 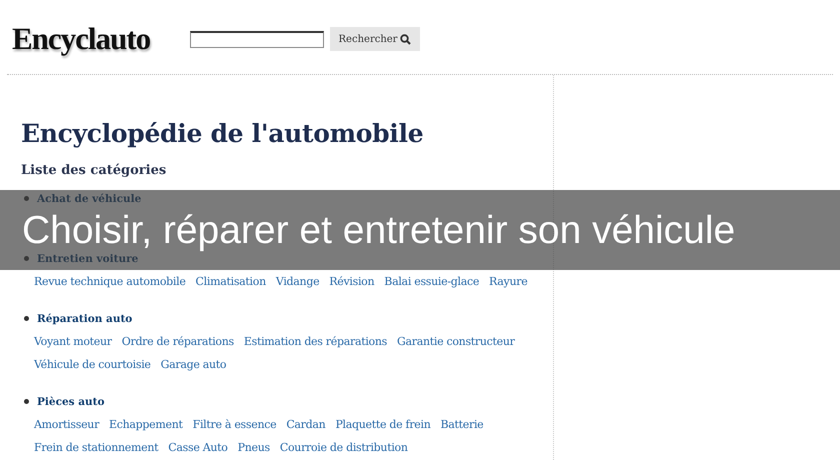 I want to click on search-field, so click(x=257, y=39).